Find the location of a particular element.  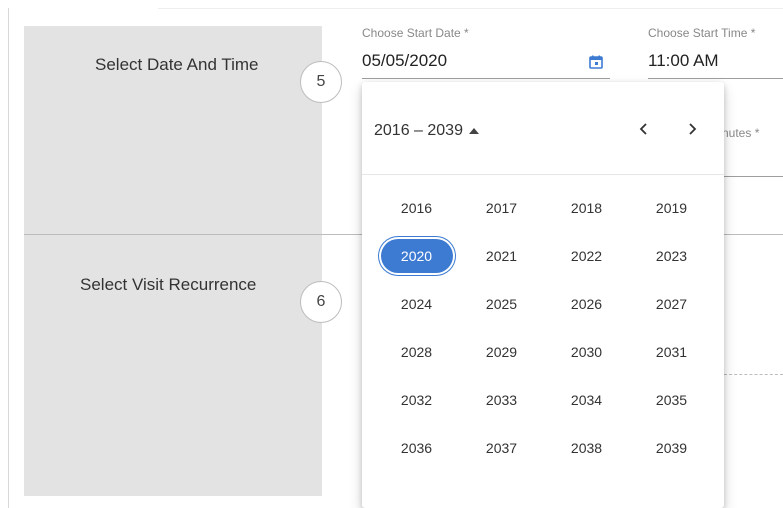

year-option-label: 2037 is located at coordinates (501, 448).